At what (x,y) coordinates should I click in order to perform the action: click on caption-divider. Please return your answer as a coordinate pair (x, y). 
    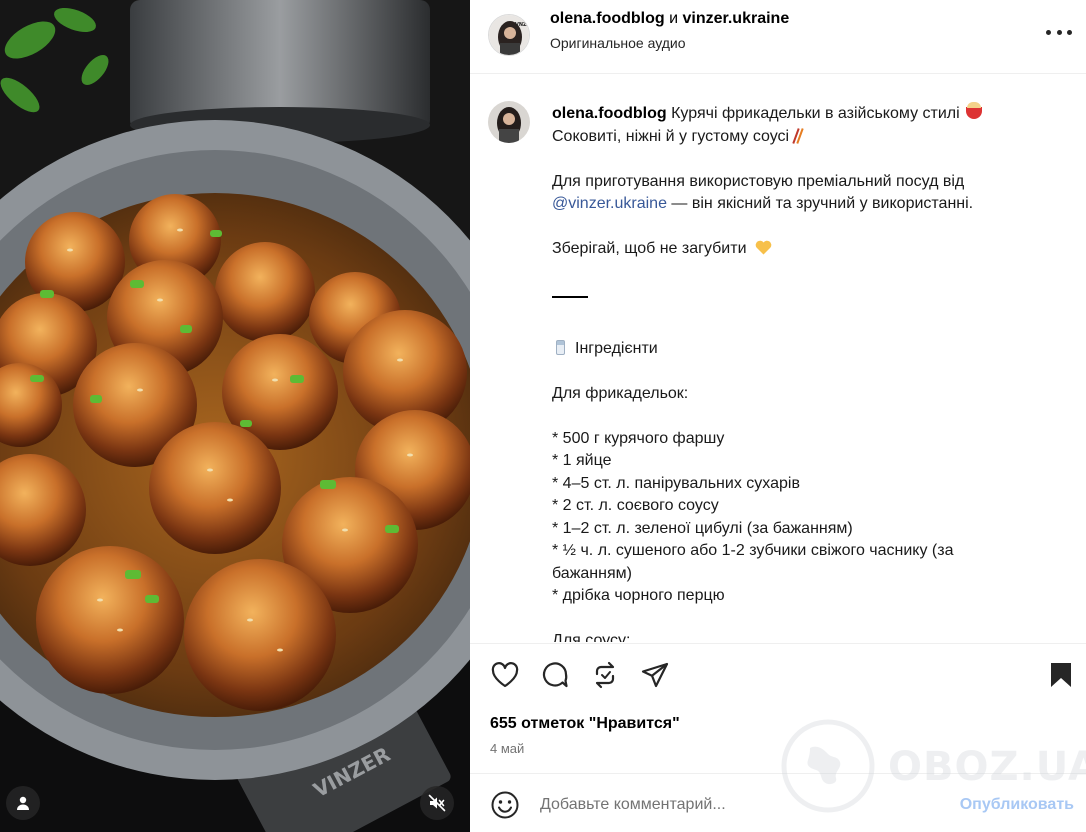
    Looking at the image, I should click on (570, 297).